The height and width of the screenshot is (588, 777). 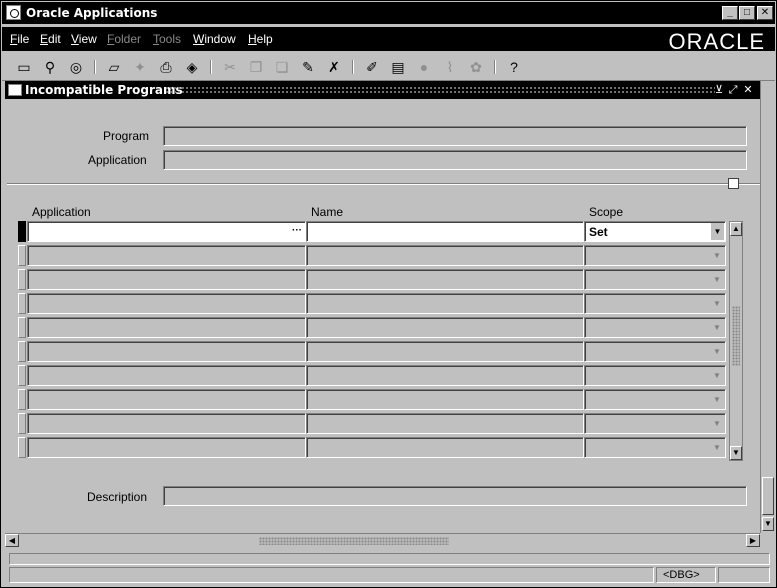 I want to click on application-cell: ···, so click(x=166, y=231).